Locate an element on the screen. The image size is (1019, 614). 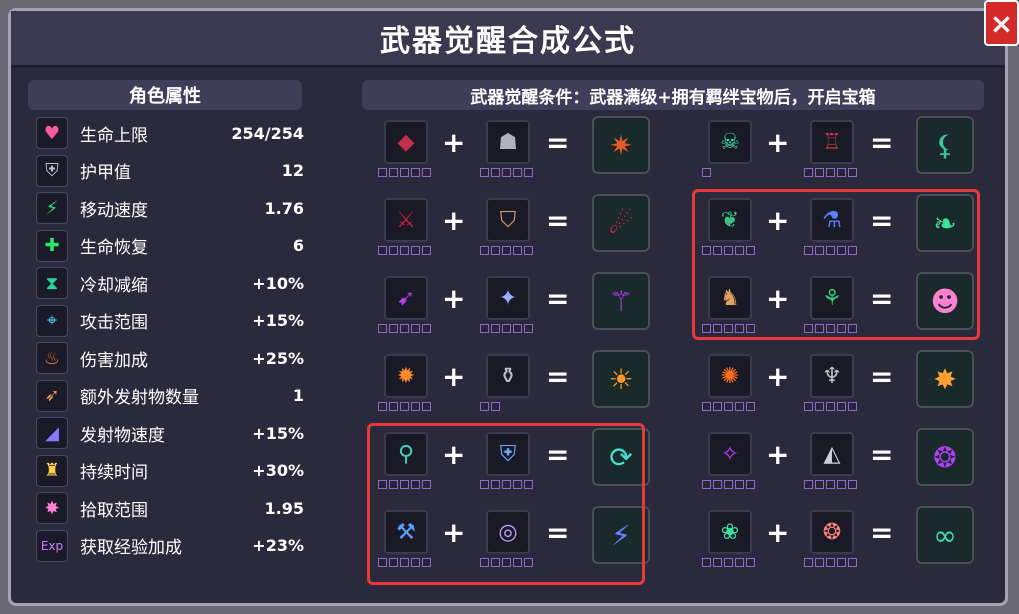
amulet-icon: ✦ is located at coordinates (508, 298).